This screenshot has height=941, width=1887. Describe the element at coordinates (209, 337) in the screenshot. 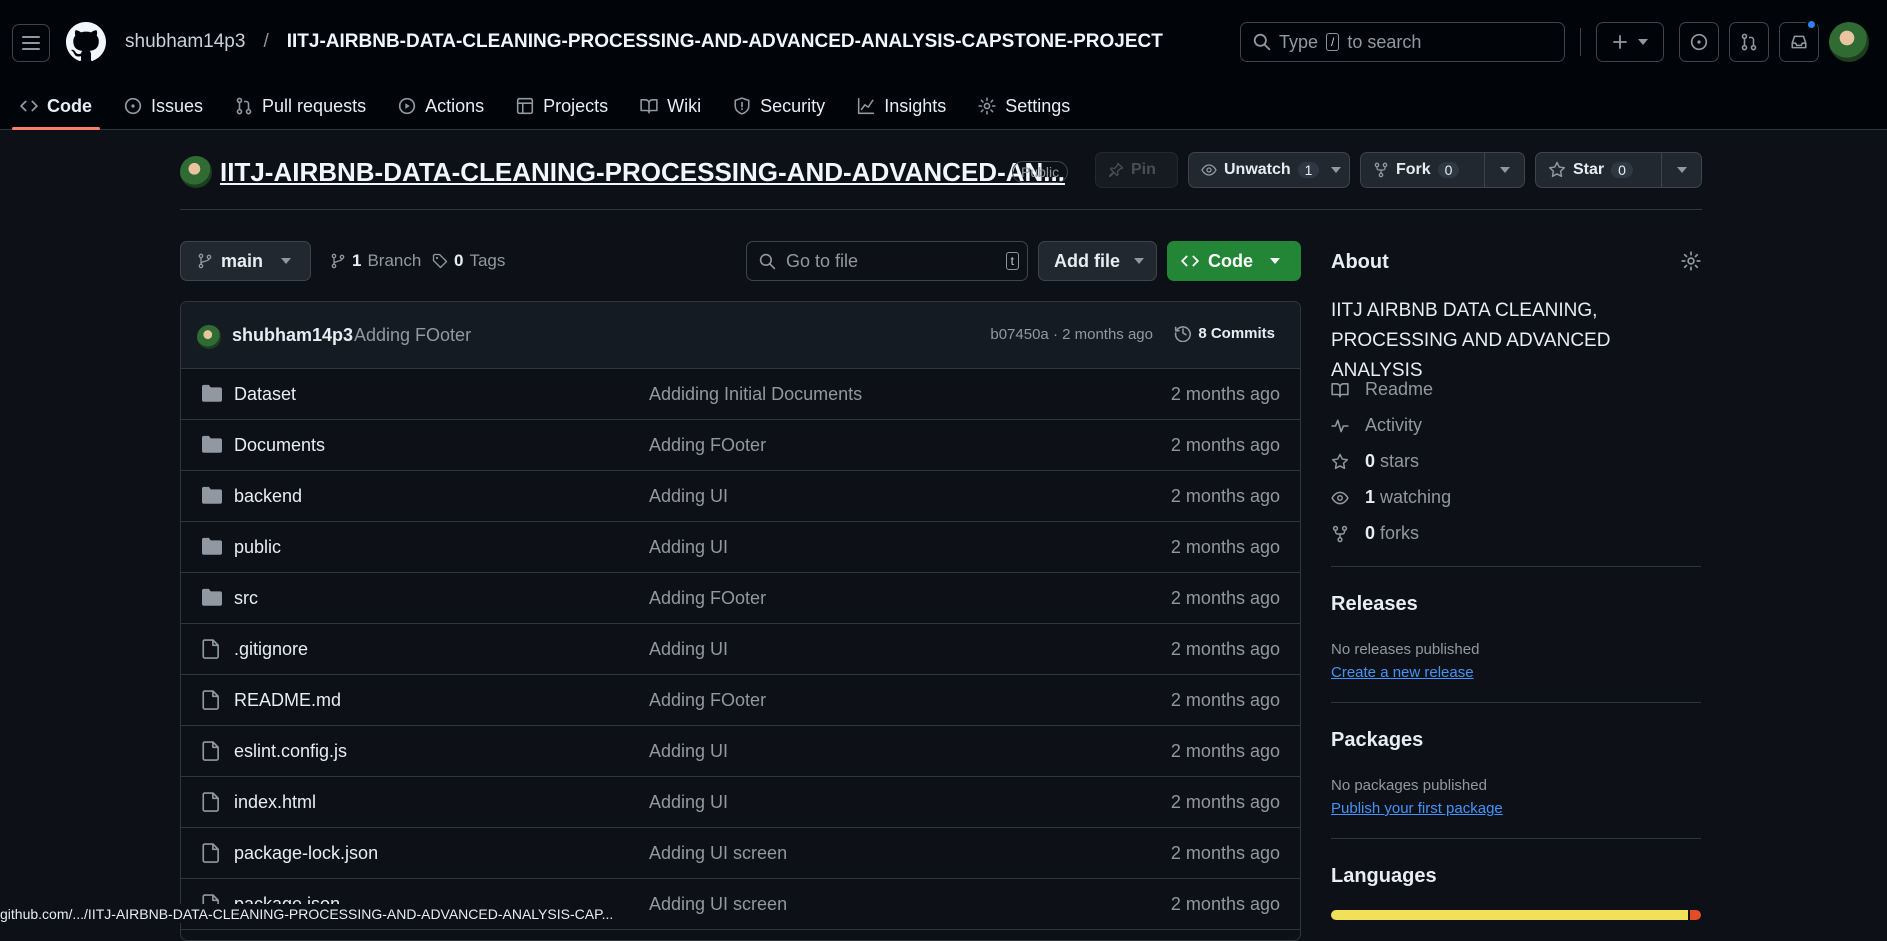

I see `commit-author-avatar` at that location.